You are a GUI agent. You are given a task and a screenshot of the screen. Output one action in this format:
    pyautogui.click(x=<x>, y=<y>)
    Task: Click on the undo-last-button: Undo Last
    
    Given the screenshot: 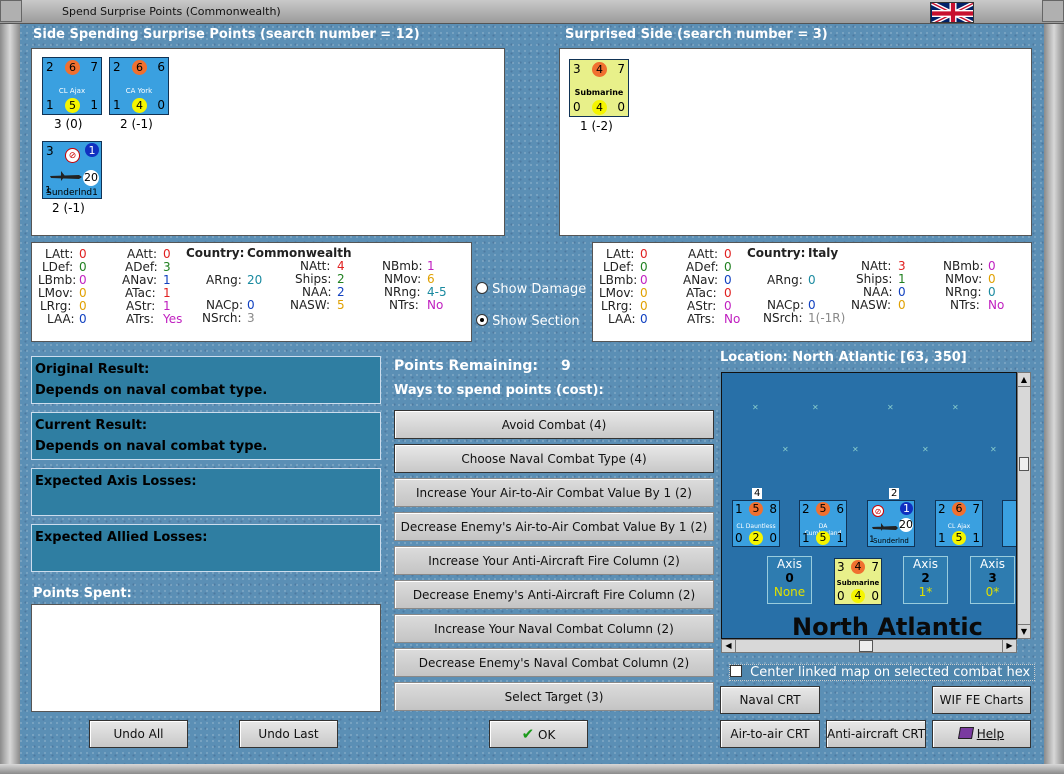 What is the action you would take?
    pyautogui.click(x=288, y=734)
    